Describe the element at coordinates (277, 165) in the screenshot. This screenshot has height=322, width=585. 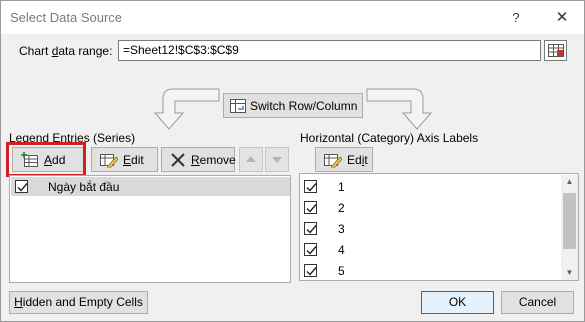
I see `triangle-down-icon` at that location.